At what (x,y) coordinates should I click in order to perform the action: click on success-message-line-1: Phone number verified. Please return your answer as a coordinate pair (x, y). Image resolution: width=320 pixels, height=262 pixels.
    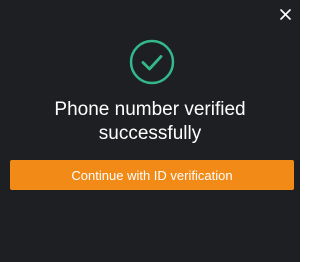
    Looking at the image, I should click on (150, 109).